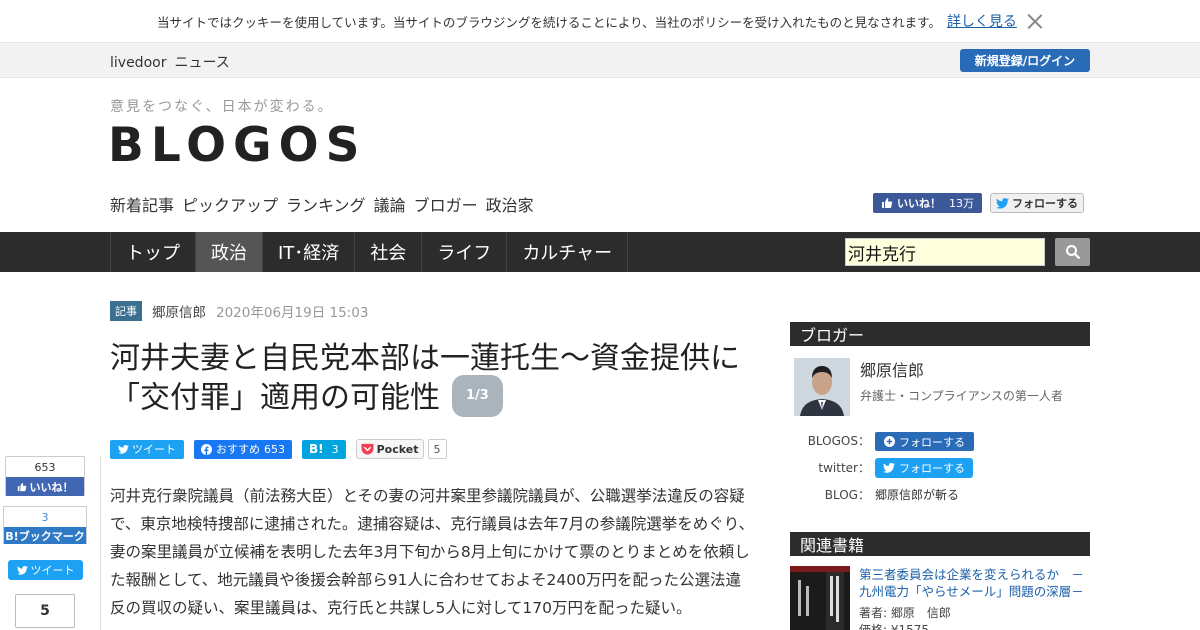 The height and width of the screenshot is (630, 1200). Describe the element at coordinates (316, 449) in the screenshot. I see `hatena-b-label: B!` at that location.